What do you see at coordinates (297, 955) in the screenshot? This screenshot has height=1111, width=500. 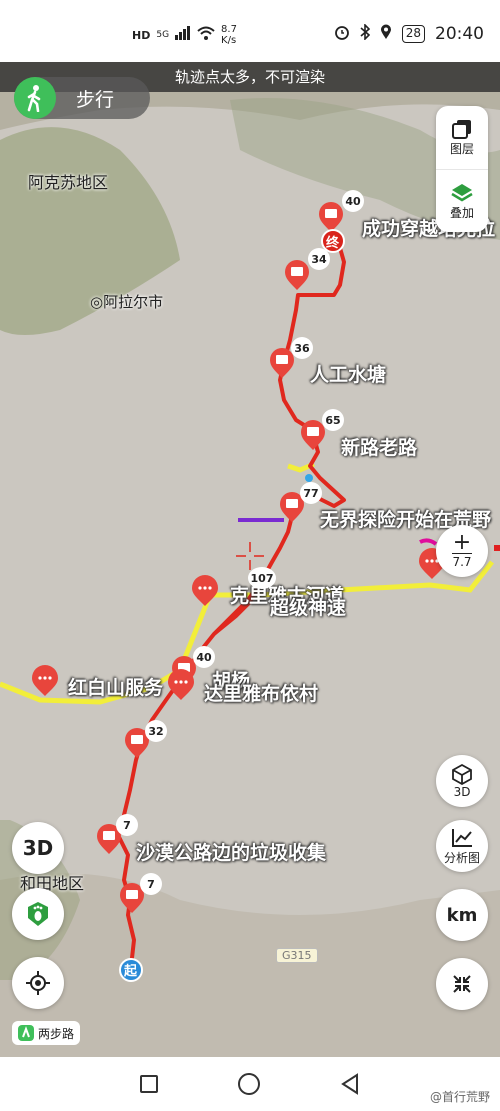 I see `road-sign-g315: G315` at bounding box center [297, 955].